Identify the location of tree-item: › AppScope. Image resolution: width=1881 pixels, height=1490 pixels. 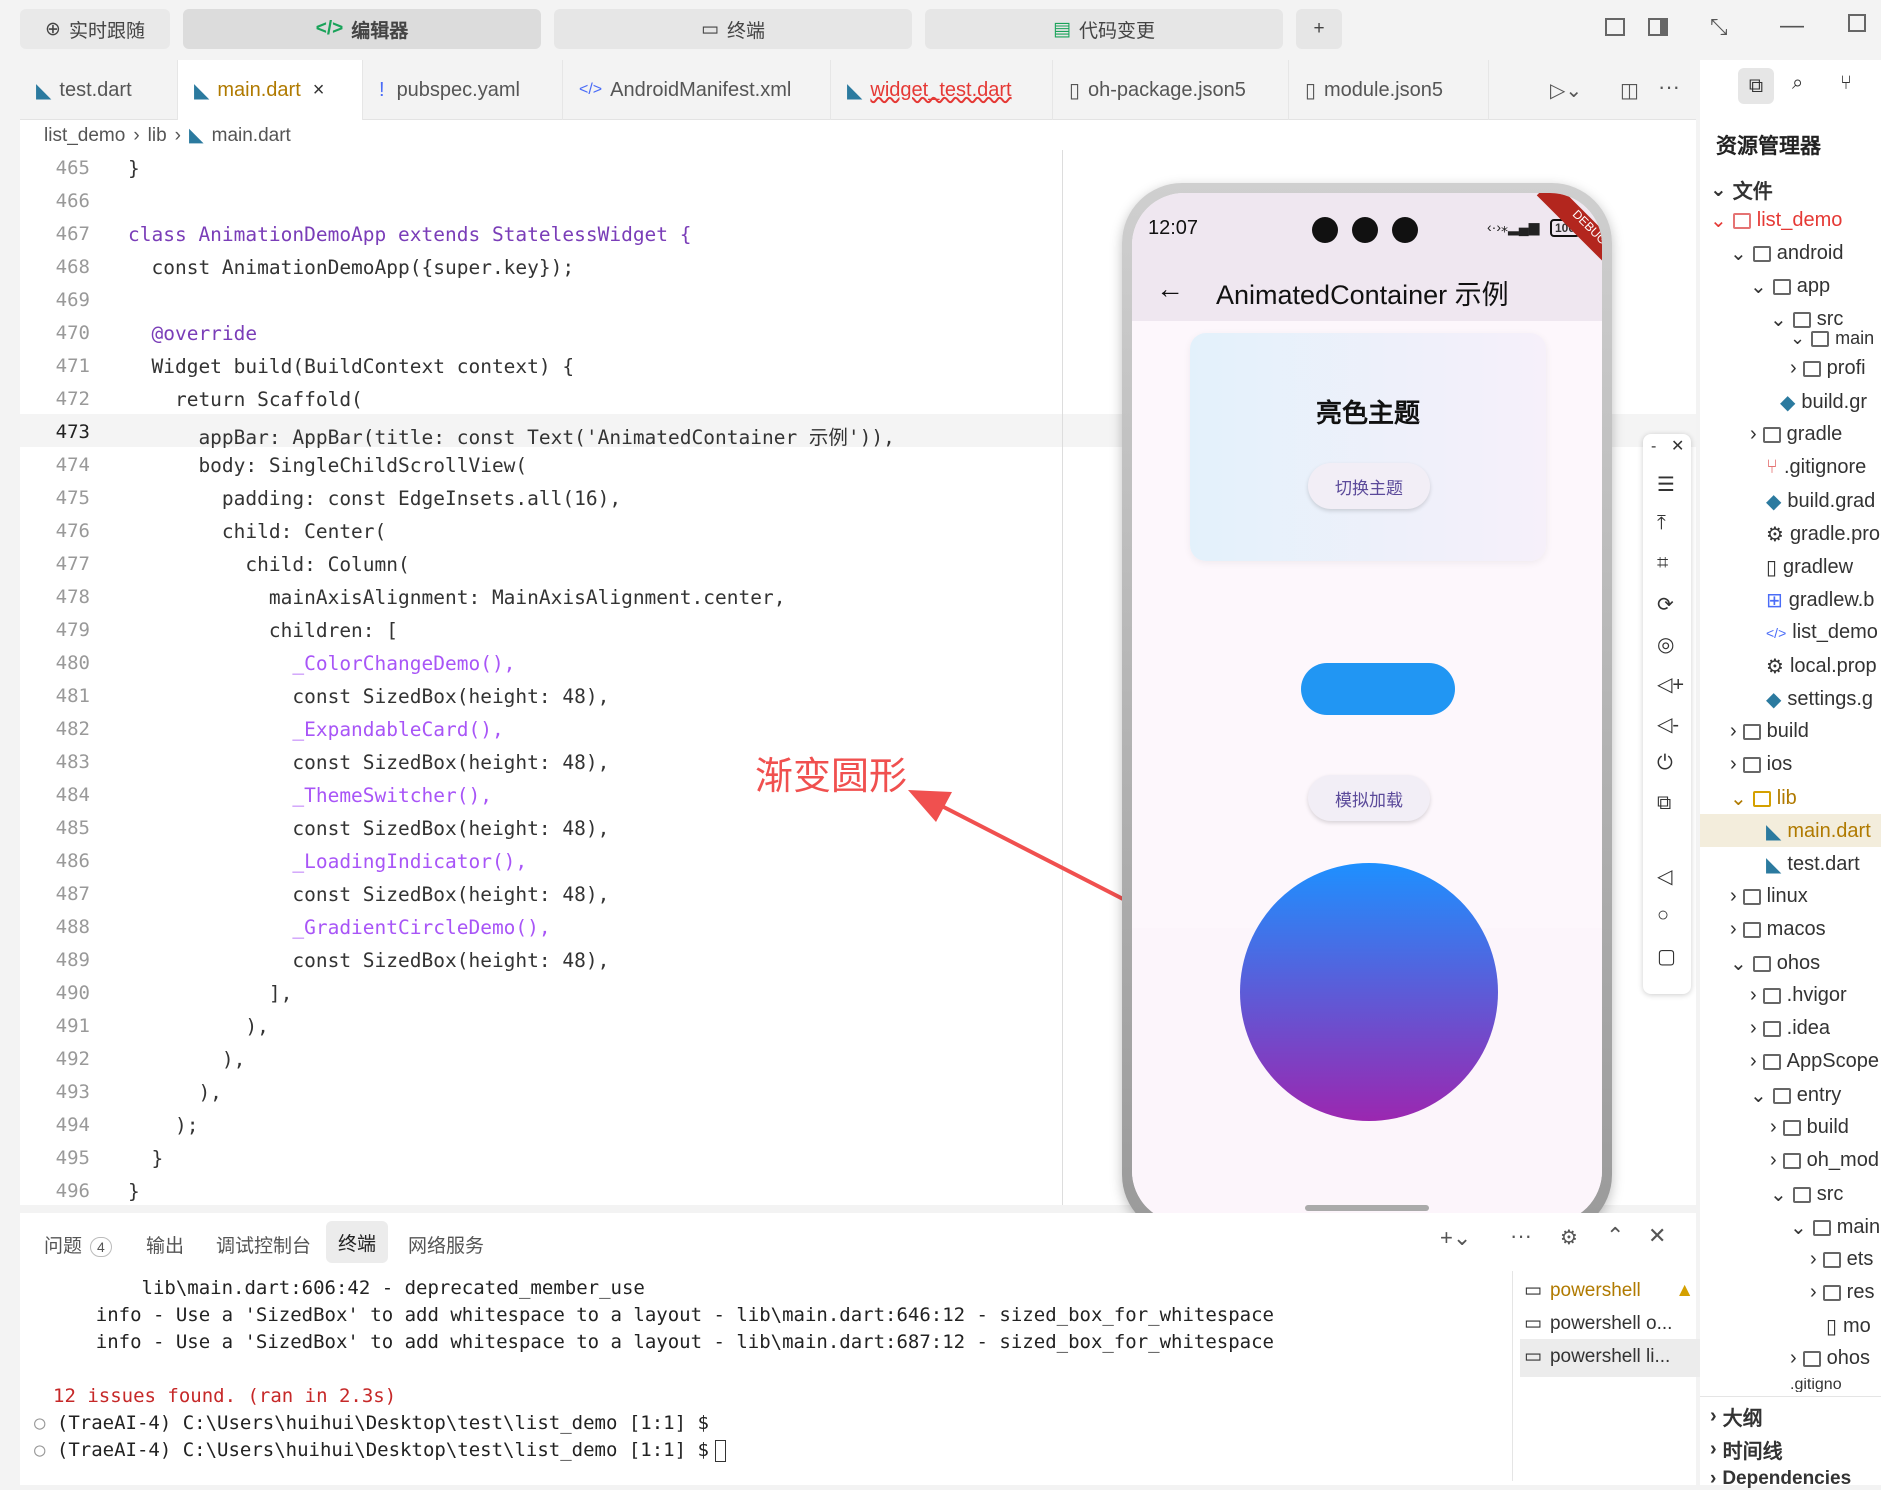
(1814, 1061).